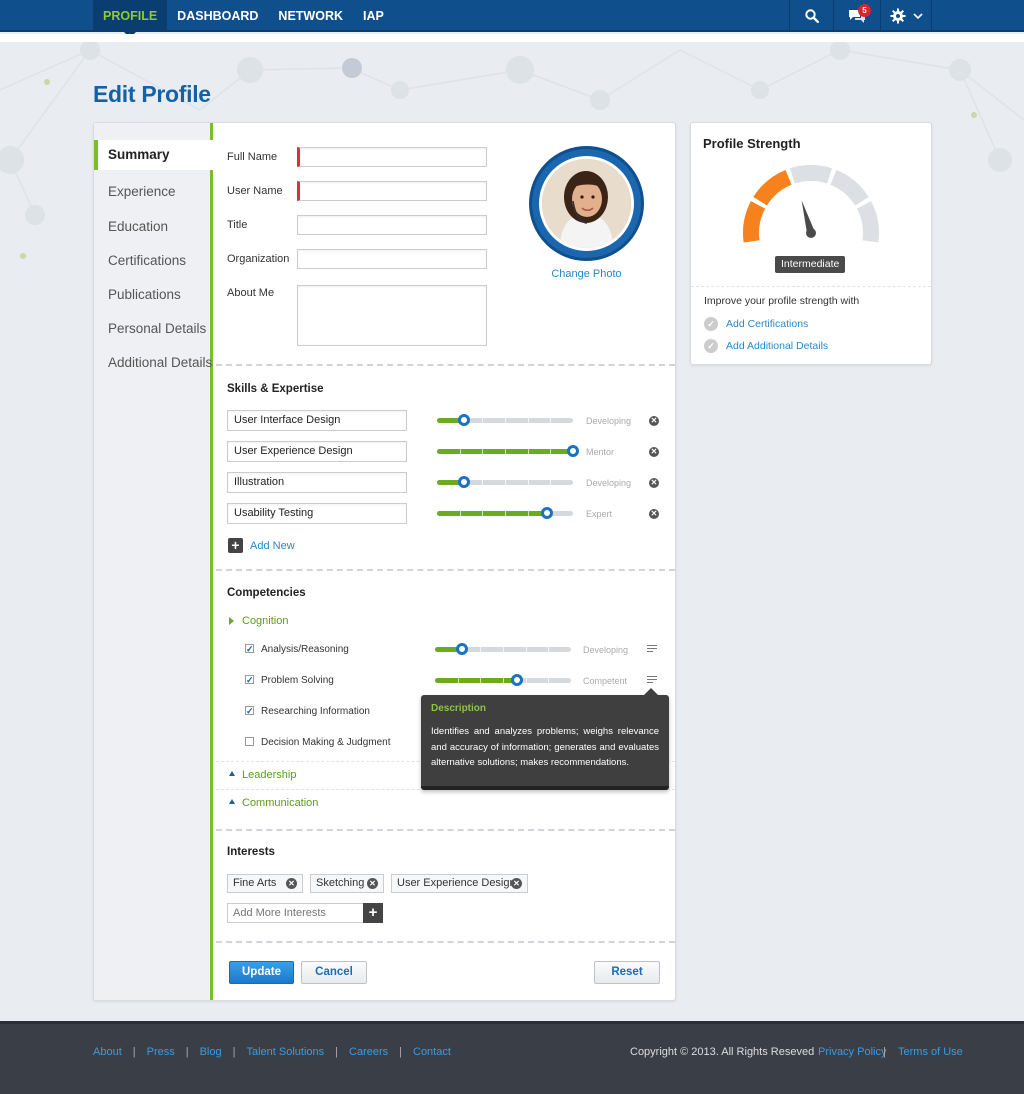 Image resolution: width=1024 pixels, height=1094 pixels. What do you see at coordinates (777, 346) in the screenshot?
I see `add-additional-details-link: Add Additional Details` at bounding box center [777, 346].